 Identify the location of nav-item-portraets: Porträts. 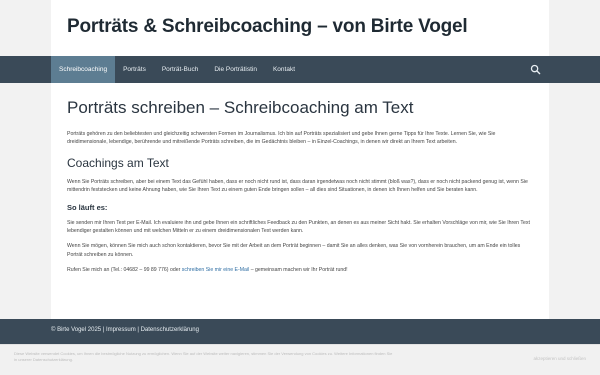
(134, 69).